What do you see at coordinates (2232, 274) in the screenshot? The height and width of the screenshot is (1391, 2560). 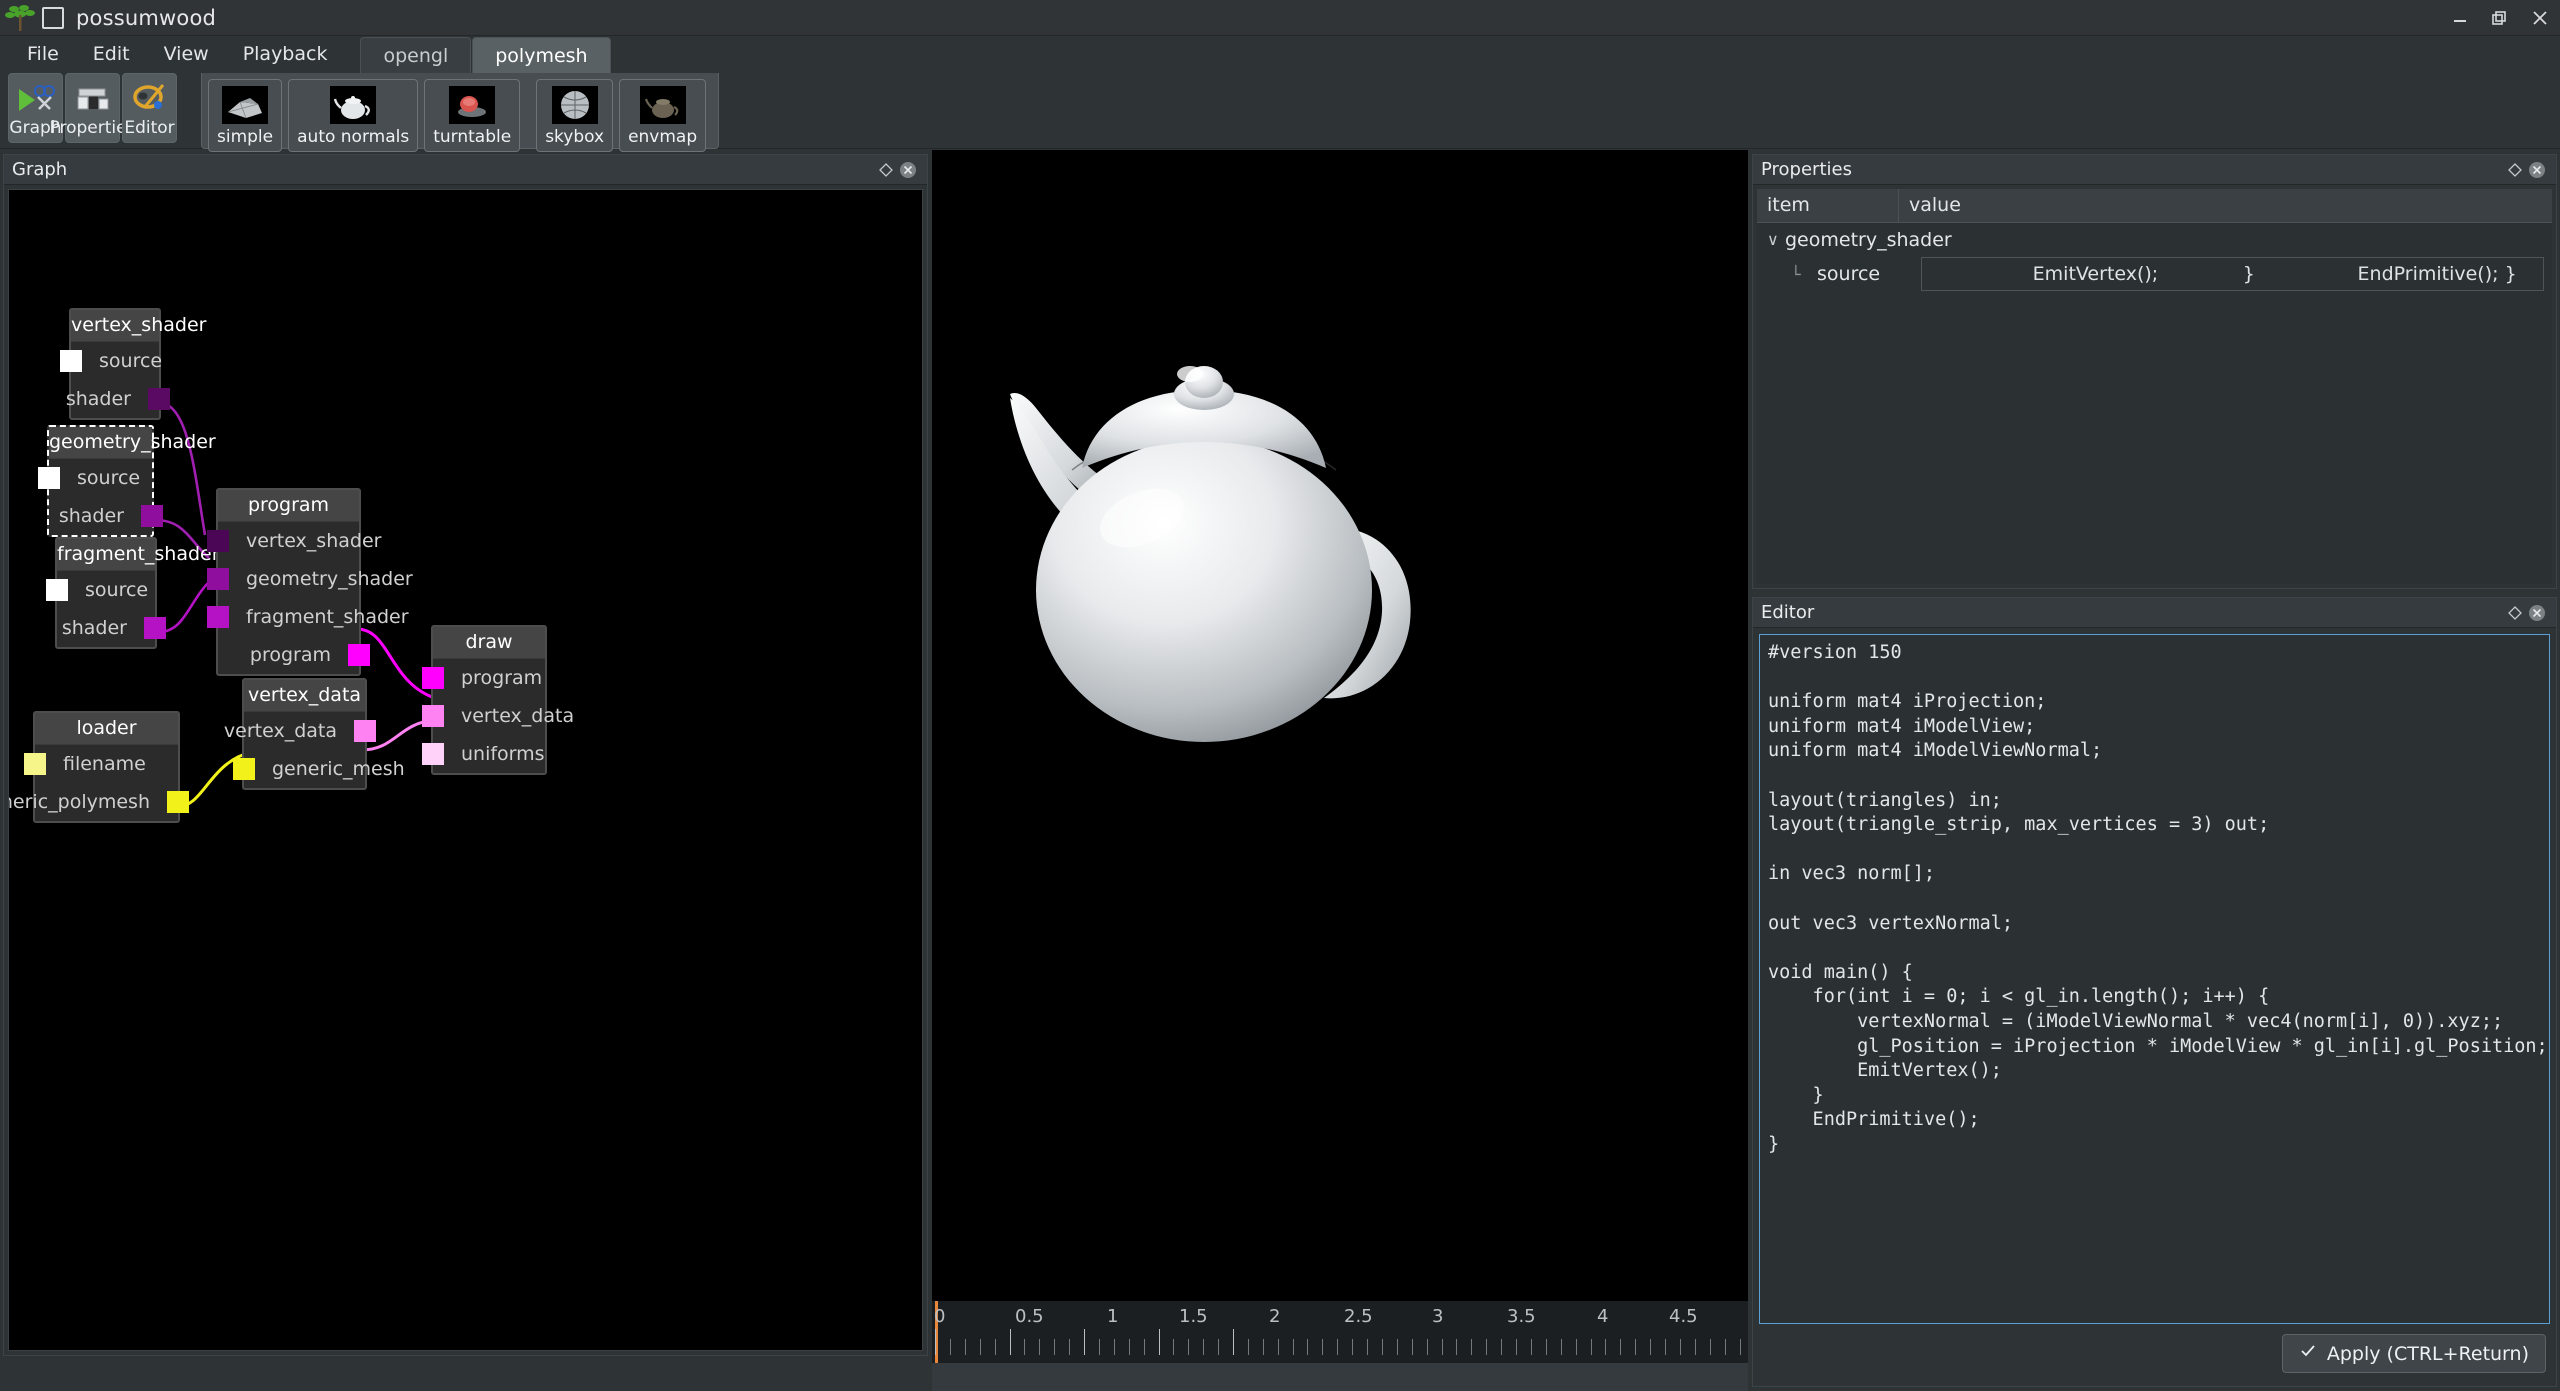 I see `property-value-field: EmitVertex(); } EndPrimitive(); }` at bounding box center [2232, 274].